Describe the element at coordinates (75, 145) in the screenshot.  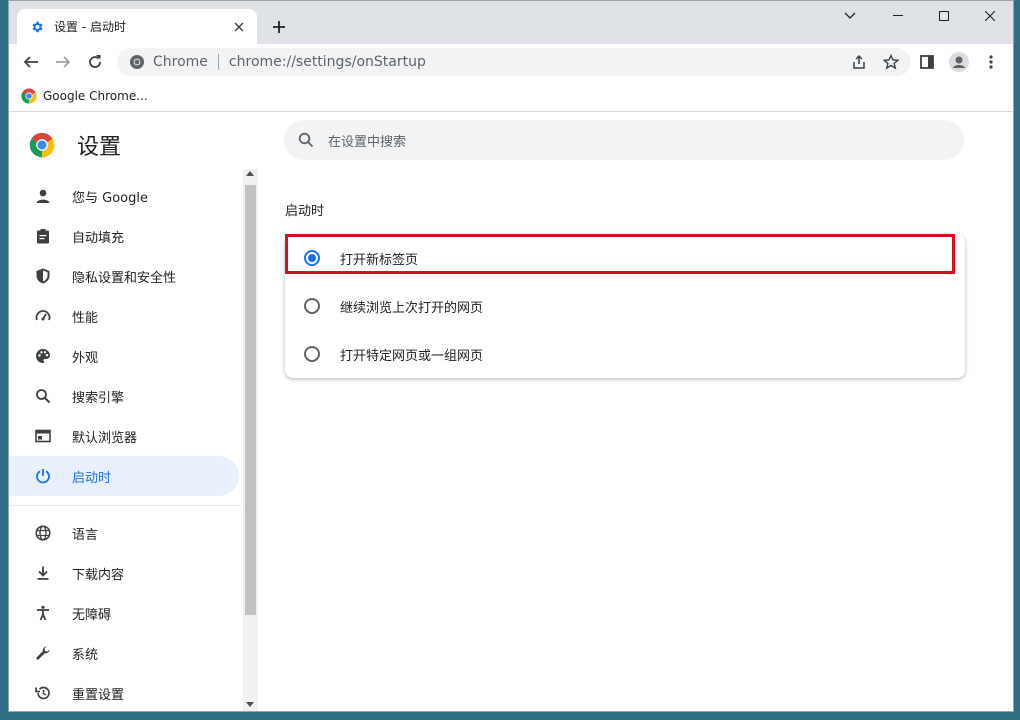
I see `settings-header: 设置` at that location.